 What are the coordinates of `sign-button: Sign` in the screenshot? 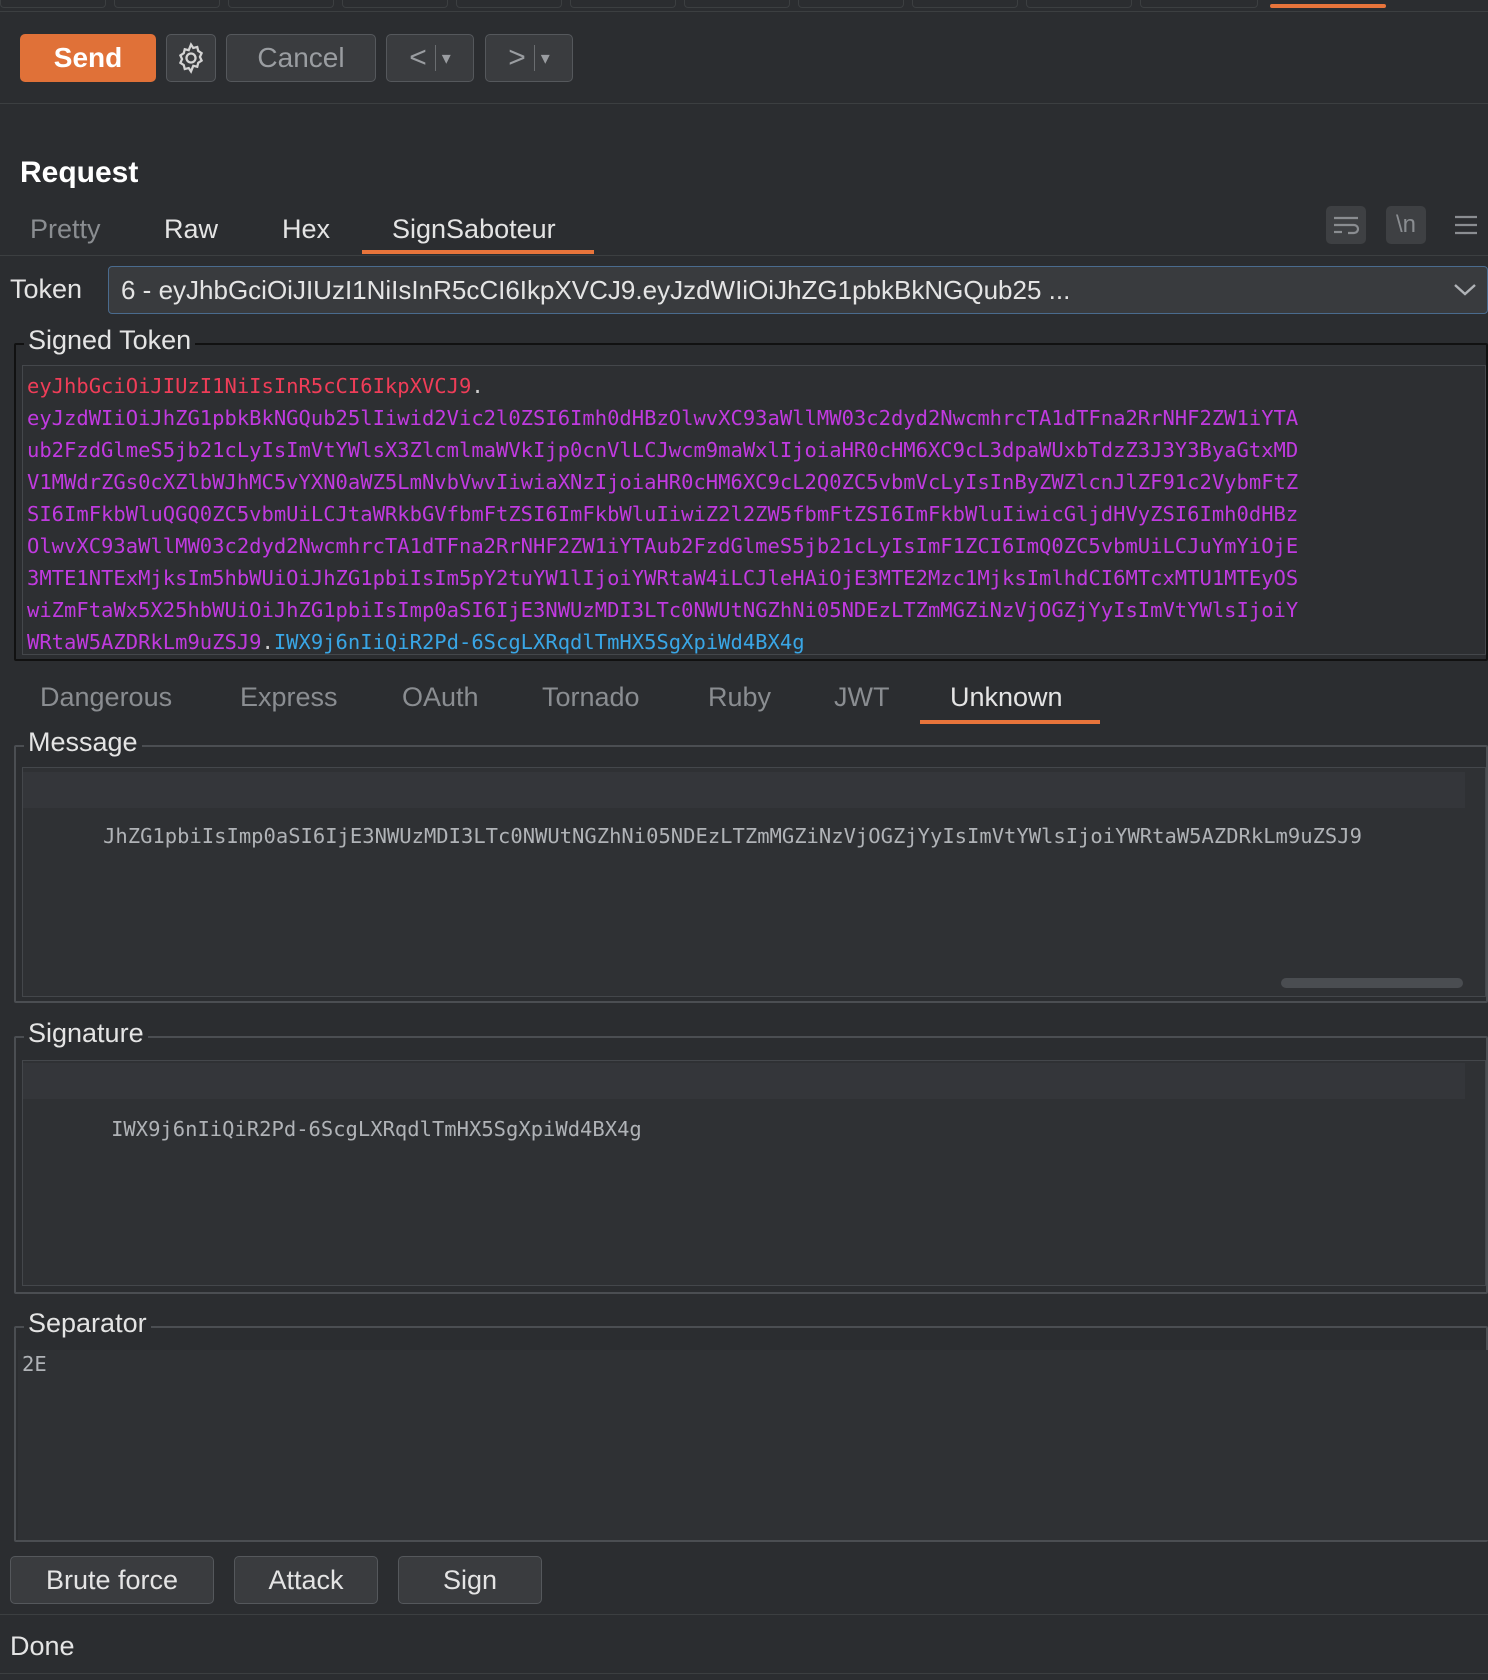 It's located at (470, 1580).